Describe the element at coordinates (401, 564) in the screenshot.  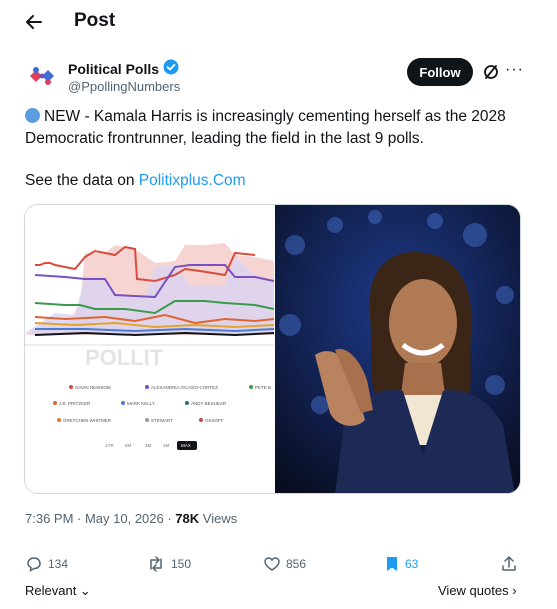
I see `bookmark-button: 63` at that location.